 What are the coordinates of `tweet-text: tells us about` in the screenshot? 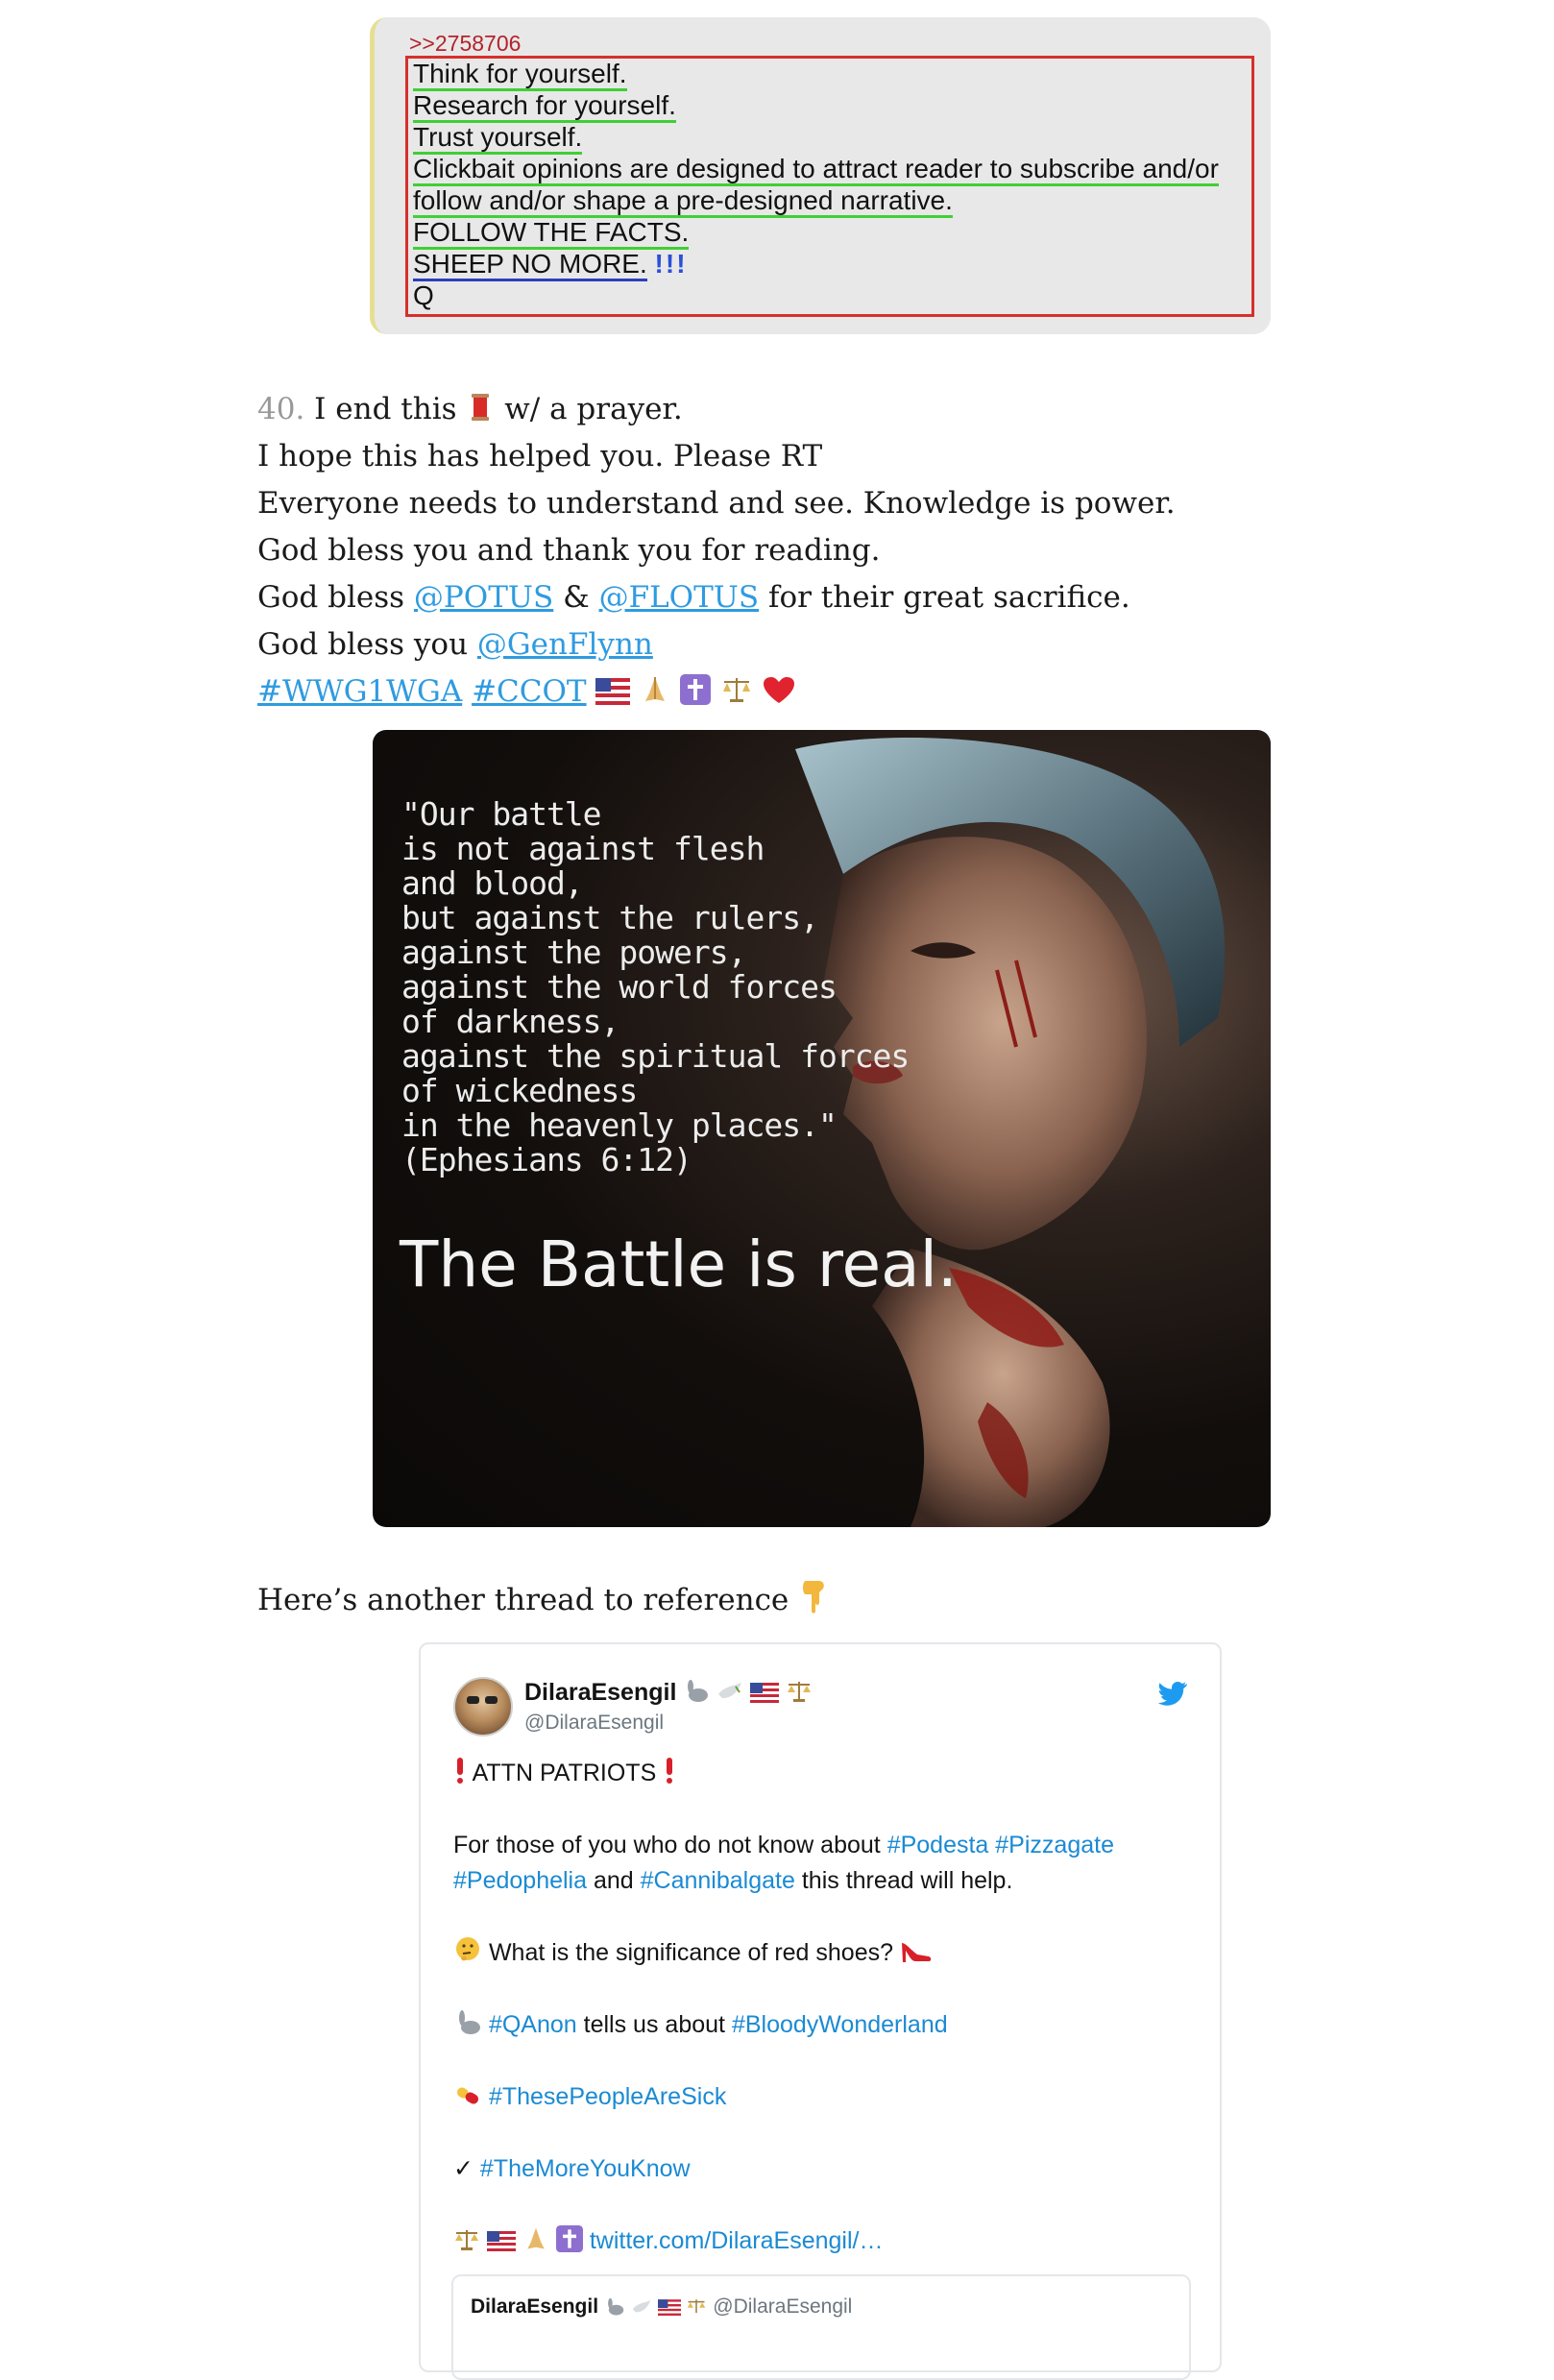 It's located at (654, 2025).